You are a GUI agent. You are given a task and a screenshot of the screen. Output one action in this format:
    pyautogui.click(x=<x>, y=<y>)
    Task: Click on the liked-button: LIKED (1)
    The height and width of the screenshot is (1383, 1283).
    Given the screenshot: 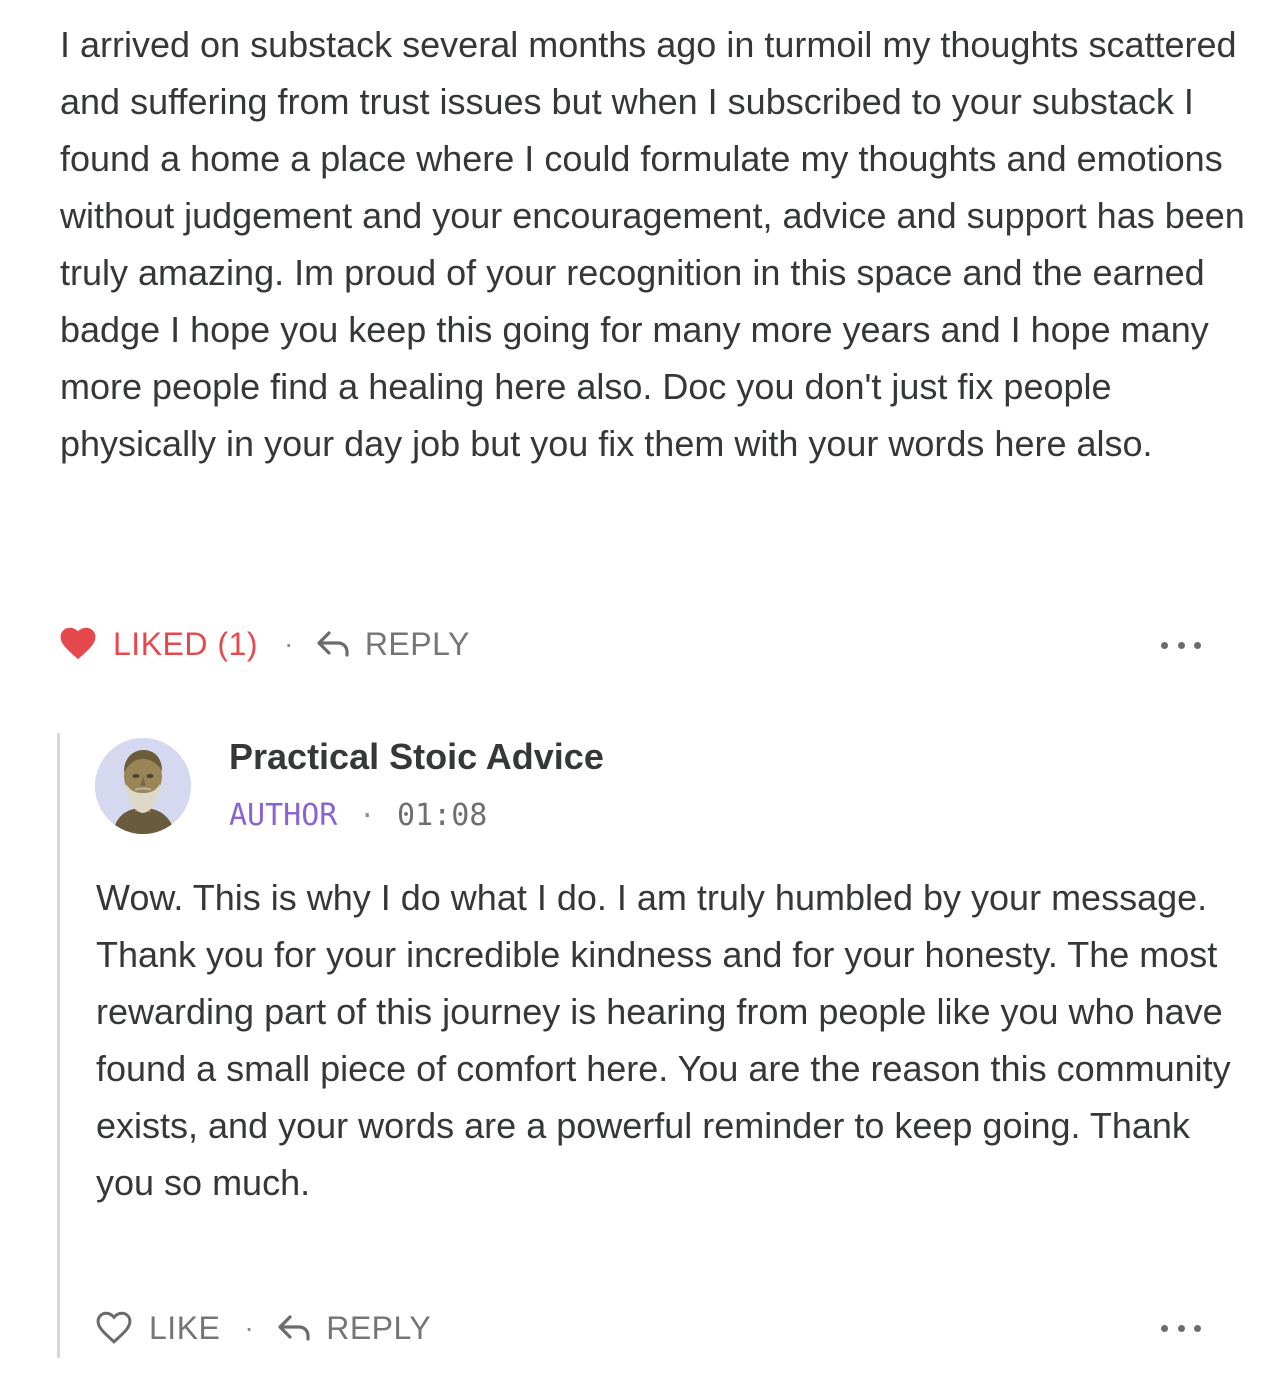 What is the action you would take?
    pyautogui.click(x=159, y=644)
    